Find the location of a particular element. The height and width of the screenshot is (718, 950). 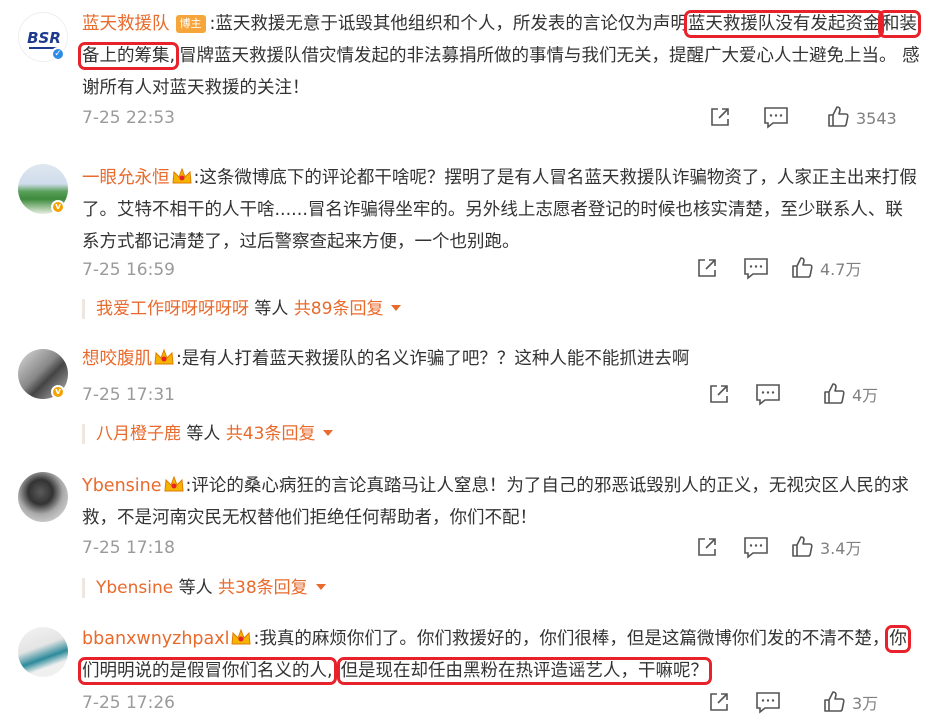

reply-user: 八月橙子鹿 is located at coordinates (138, 434).